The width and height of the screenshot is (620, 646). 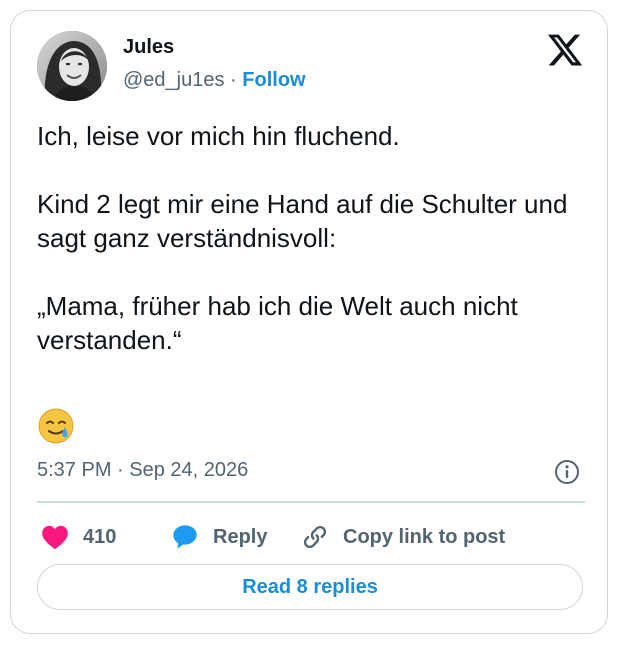 I want to click on author-handle: @ed_ju1es, so click(x=173, y=80).